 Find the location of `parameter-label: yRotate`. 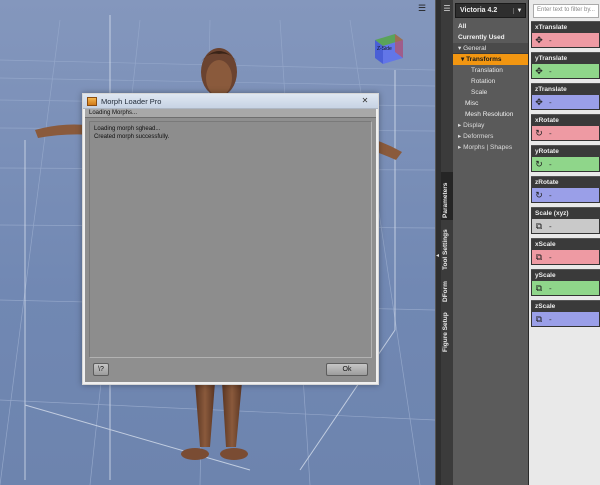

parameter-label: yRotate is located at coordinates (565, 151).